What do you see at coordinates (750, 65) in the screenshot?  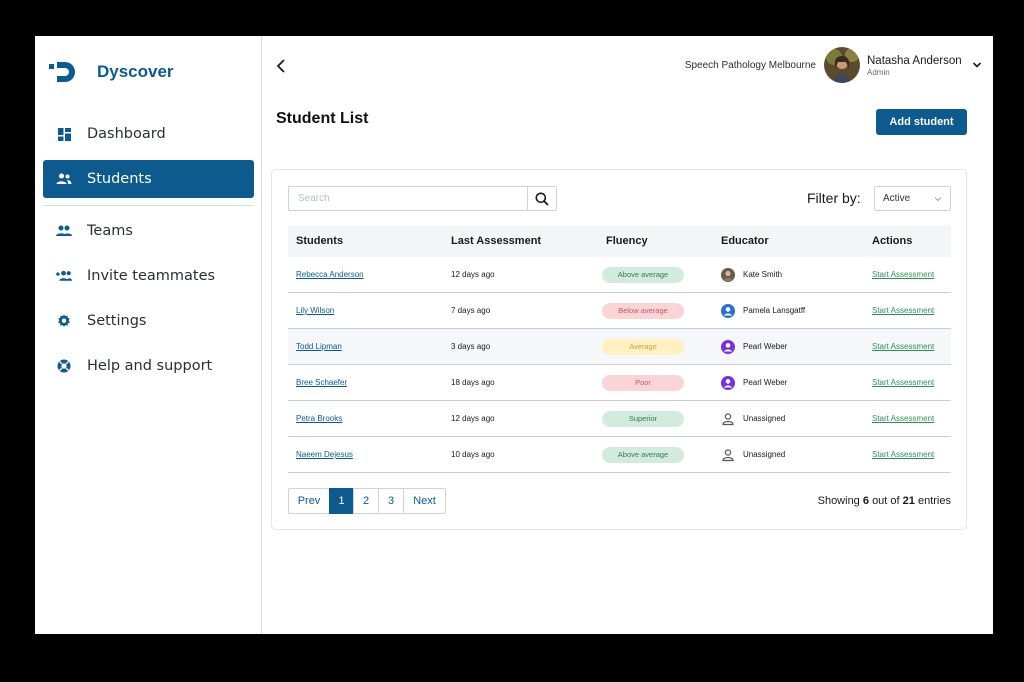 I see `organization-name: Speech Pathology Melbourne` at bounding box center [750, 65].